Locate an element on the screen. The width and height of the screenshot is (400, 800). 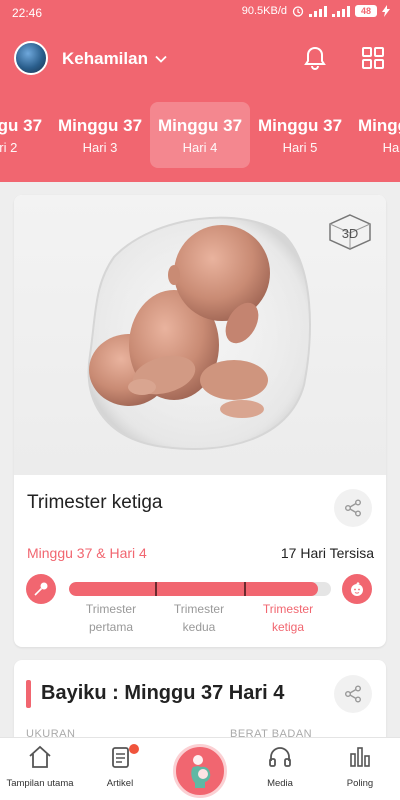
trimester-label-line: ketiga is located at coordinates (288, 627).